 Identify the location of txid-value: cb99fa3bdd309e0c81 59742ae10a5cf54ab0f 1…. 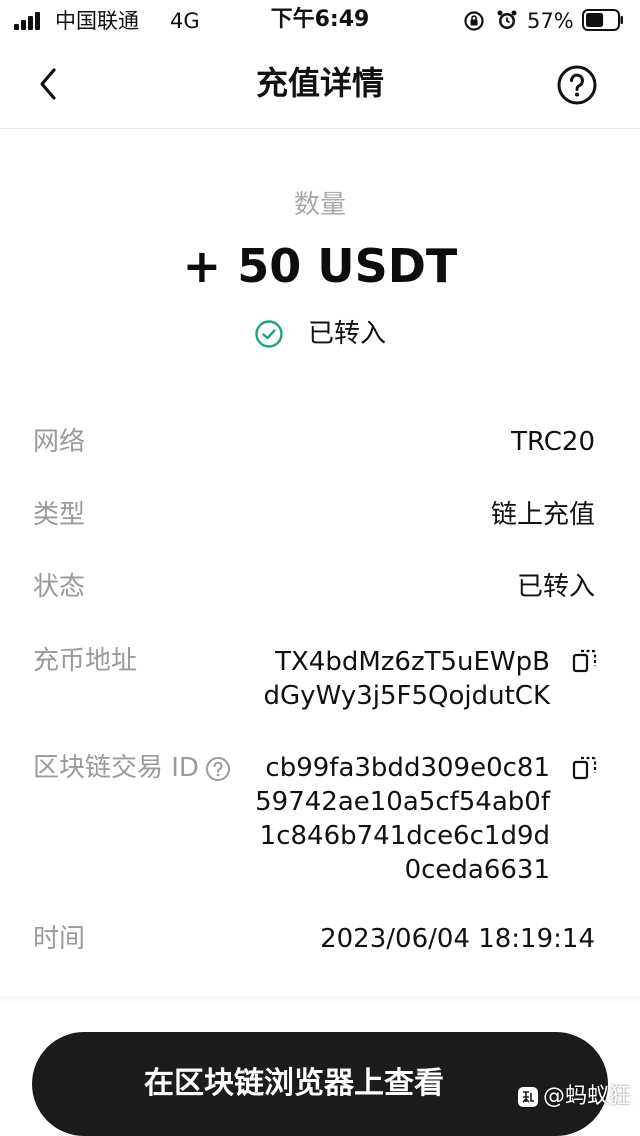
(402, 819).